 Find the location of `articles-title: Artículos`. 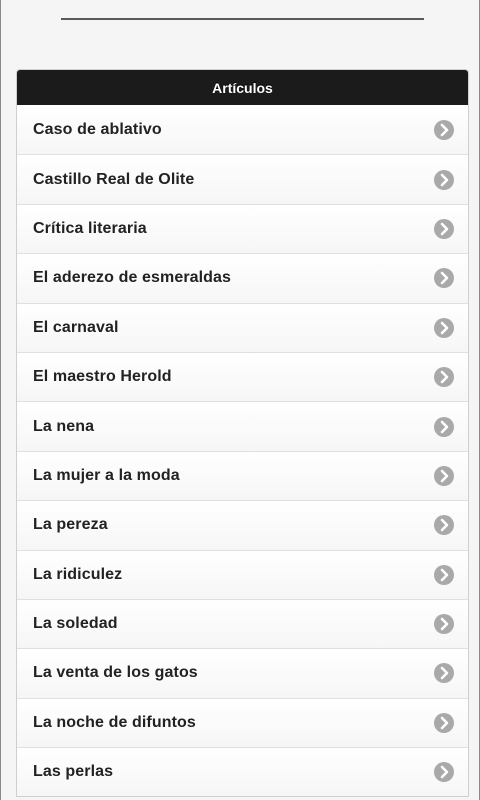

articles-title: Artículos is located at coordinates (242, 87).